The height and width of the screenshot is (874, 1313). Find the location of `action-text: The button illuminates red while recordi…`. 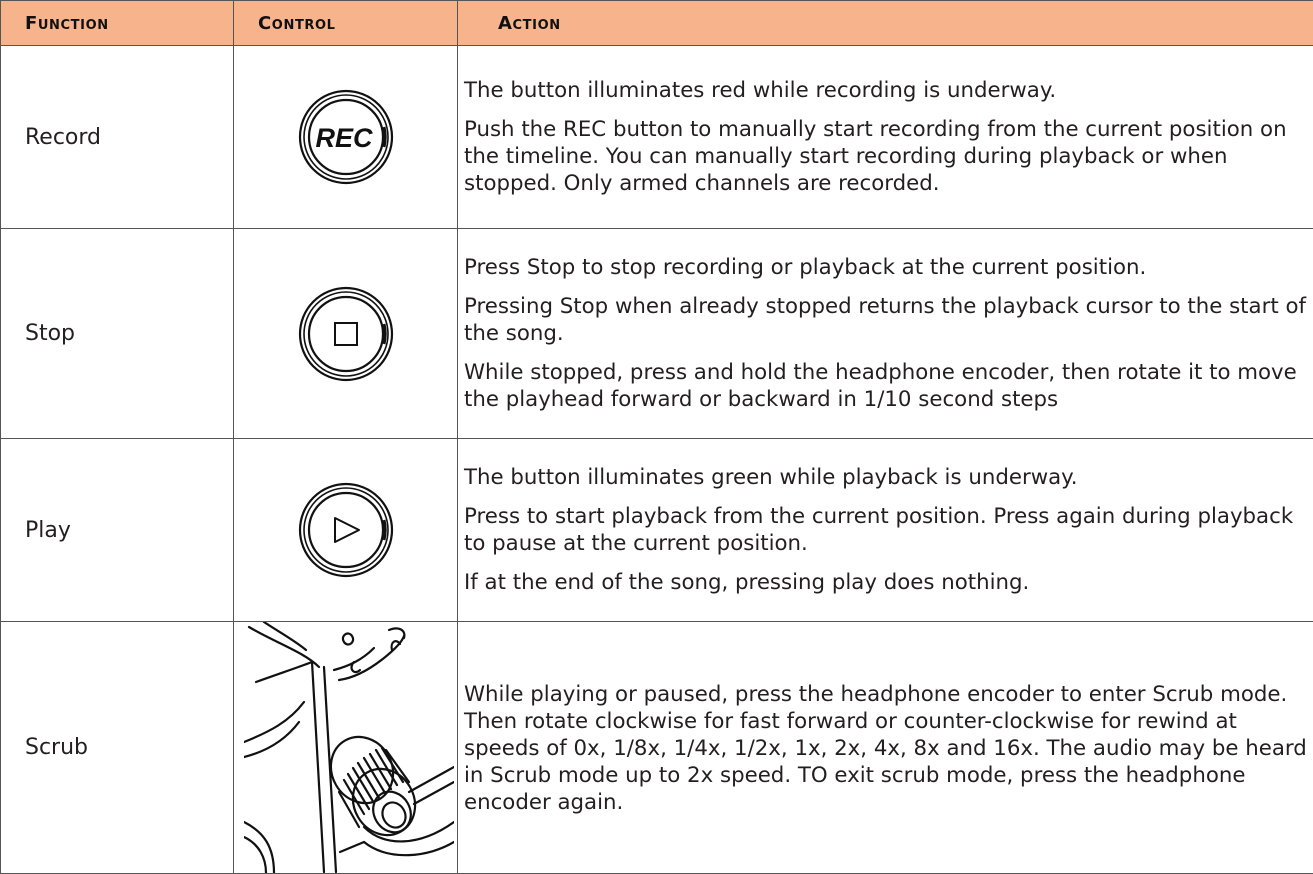

action-text: The button illuminates red while recordi… is located at coordinates (885, 90).